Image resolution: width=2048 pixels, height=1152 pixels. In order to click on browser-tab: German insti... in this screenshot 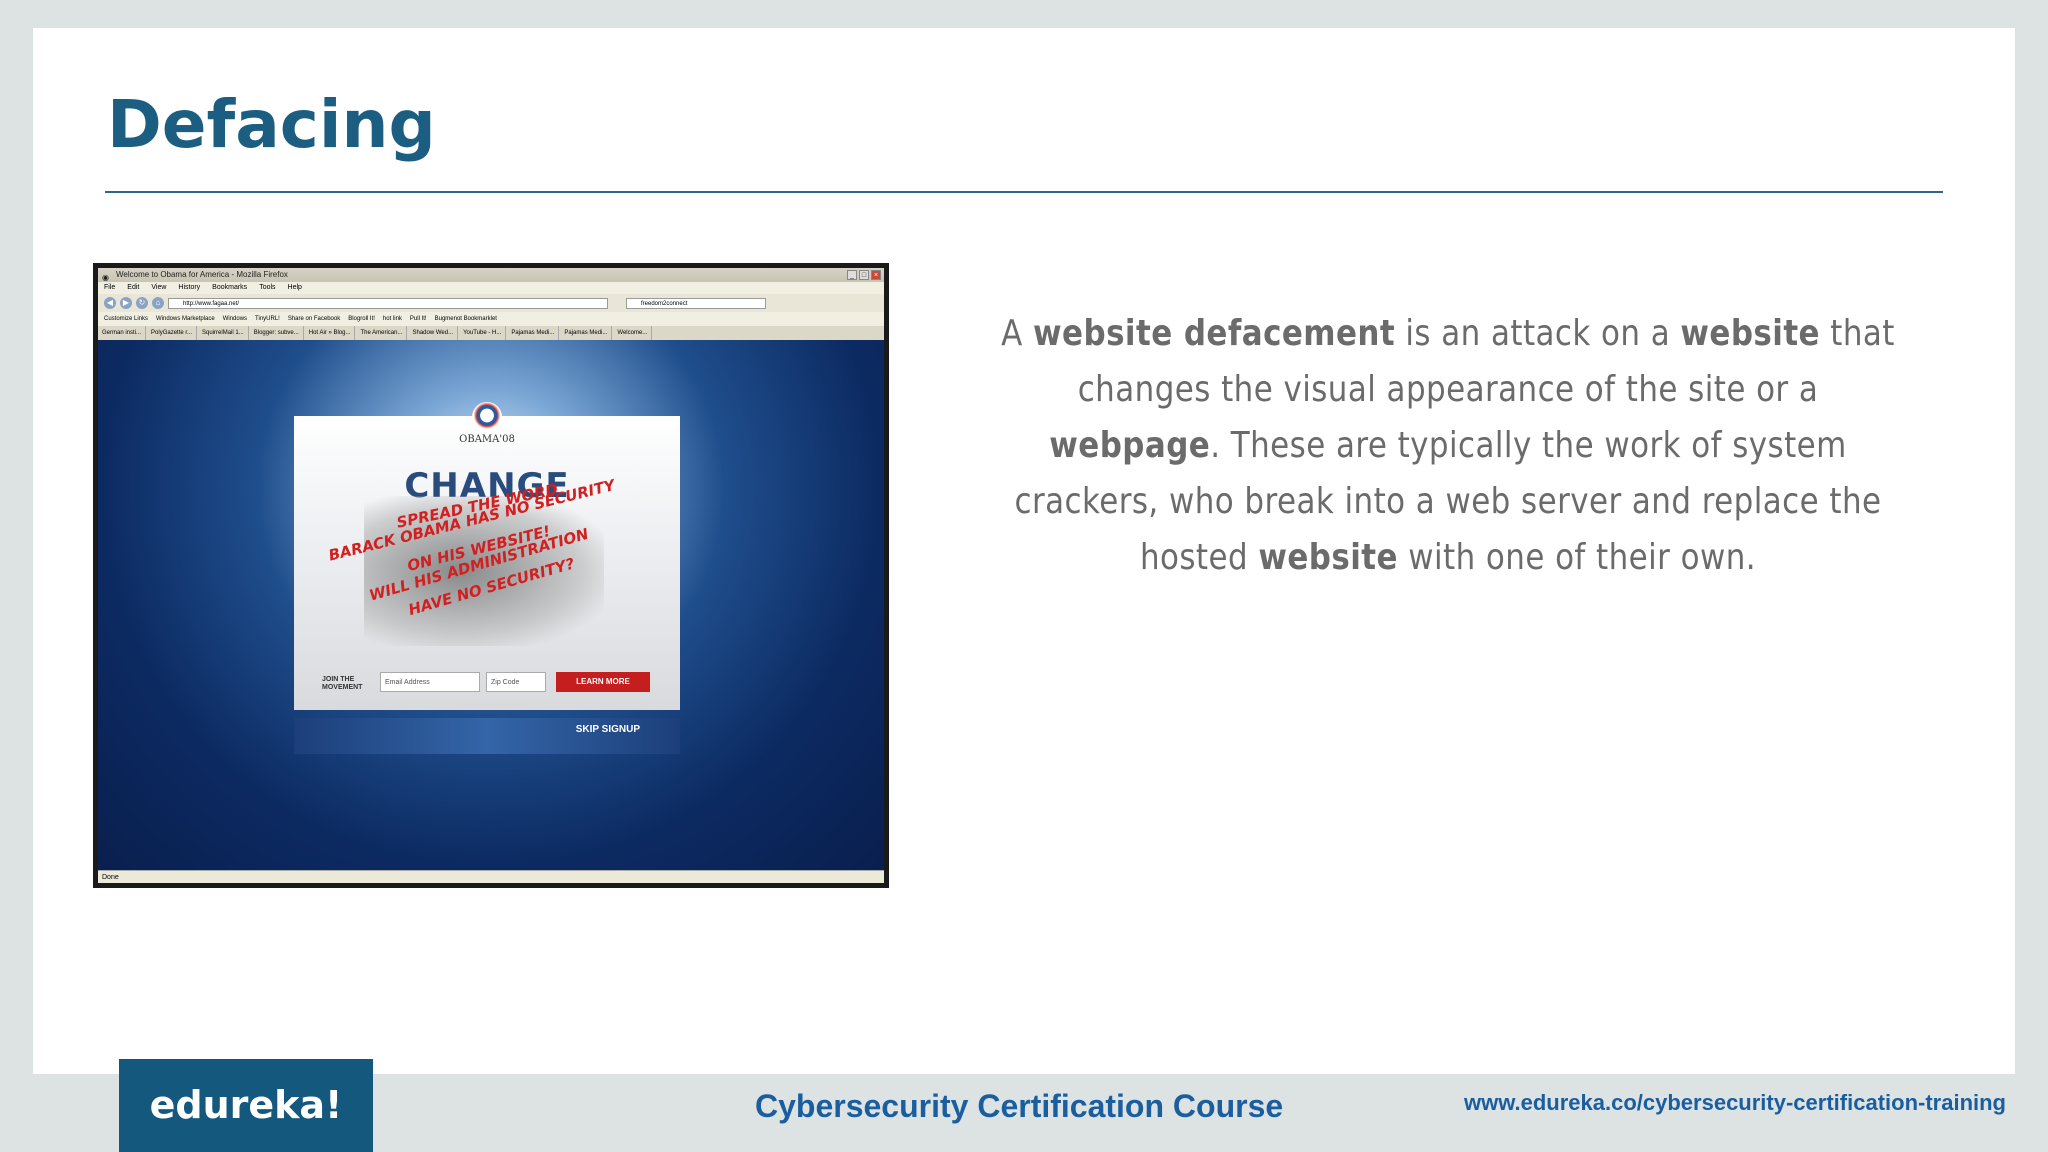, I will do `click(124, 333)`.